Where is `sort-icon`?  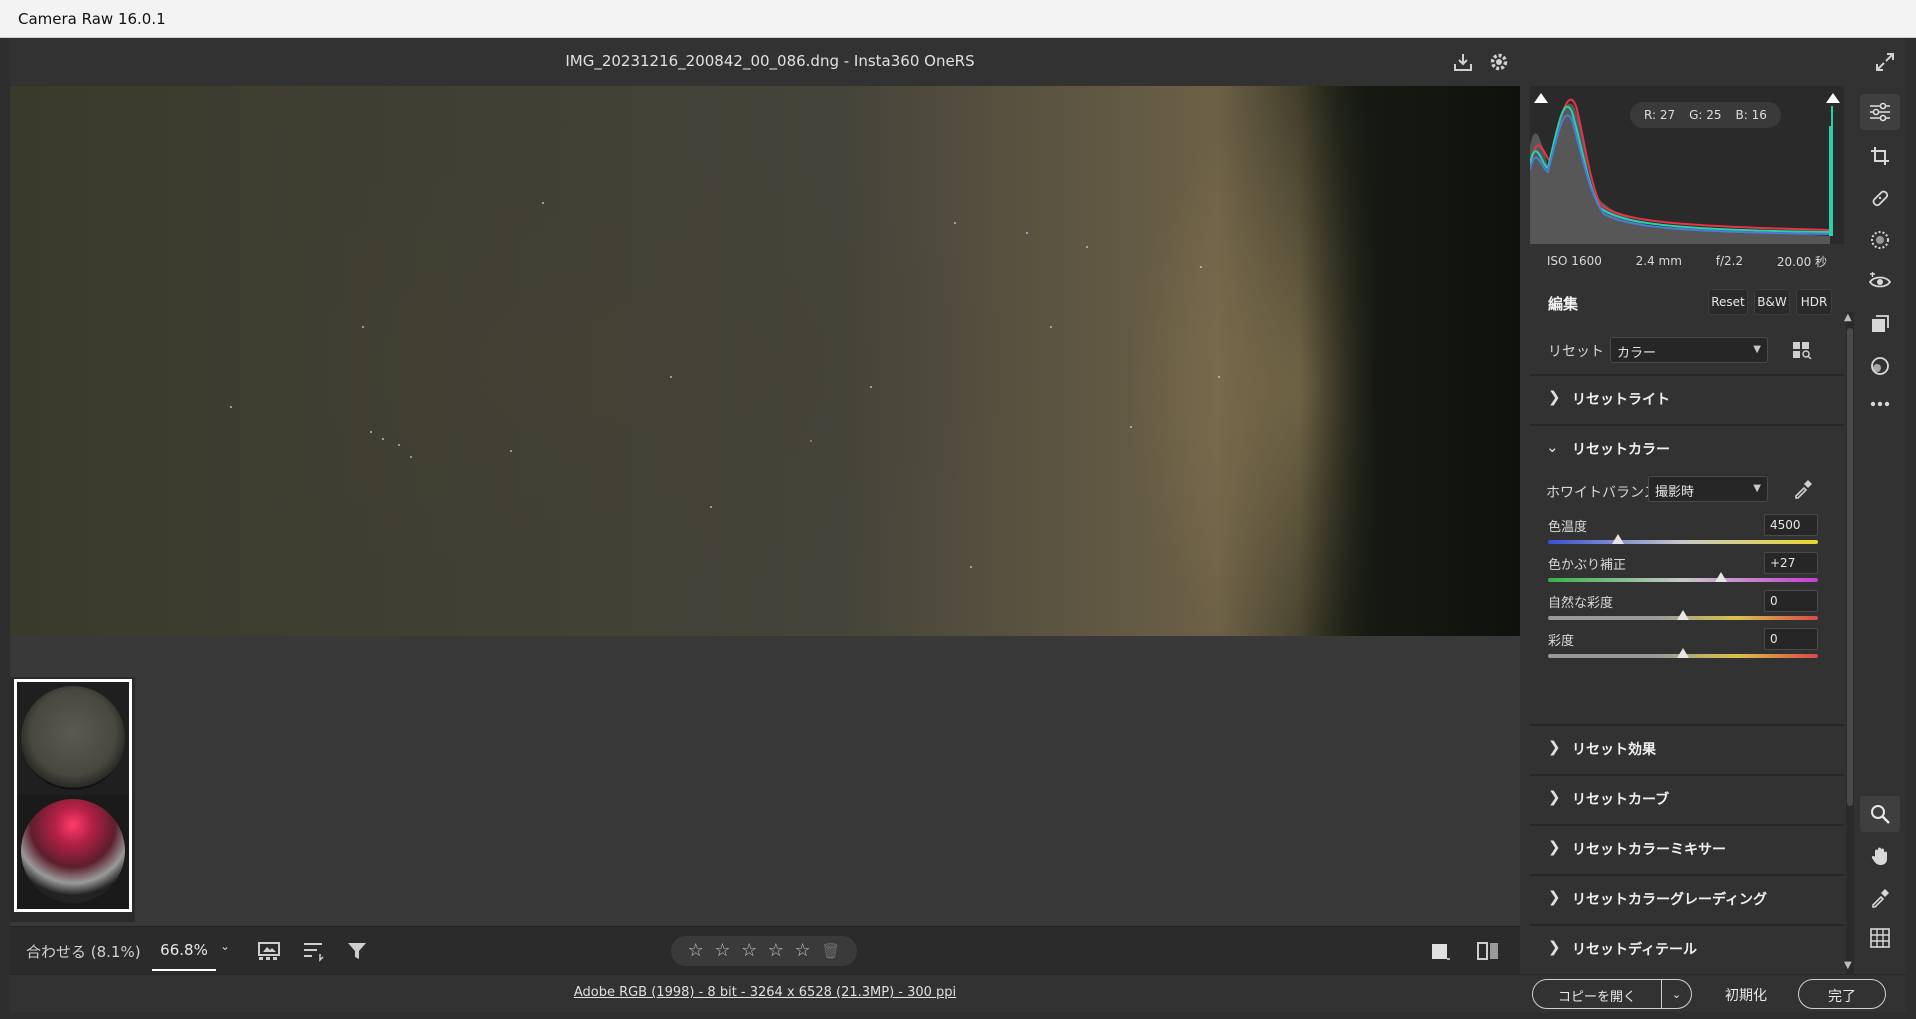 sort-icon is located at coordinates (314, 951).